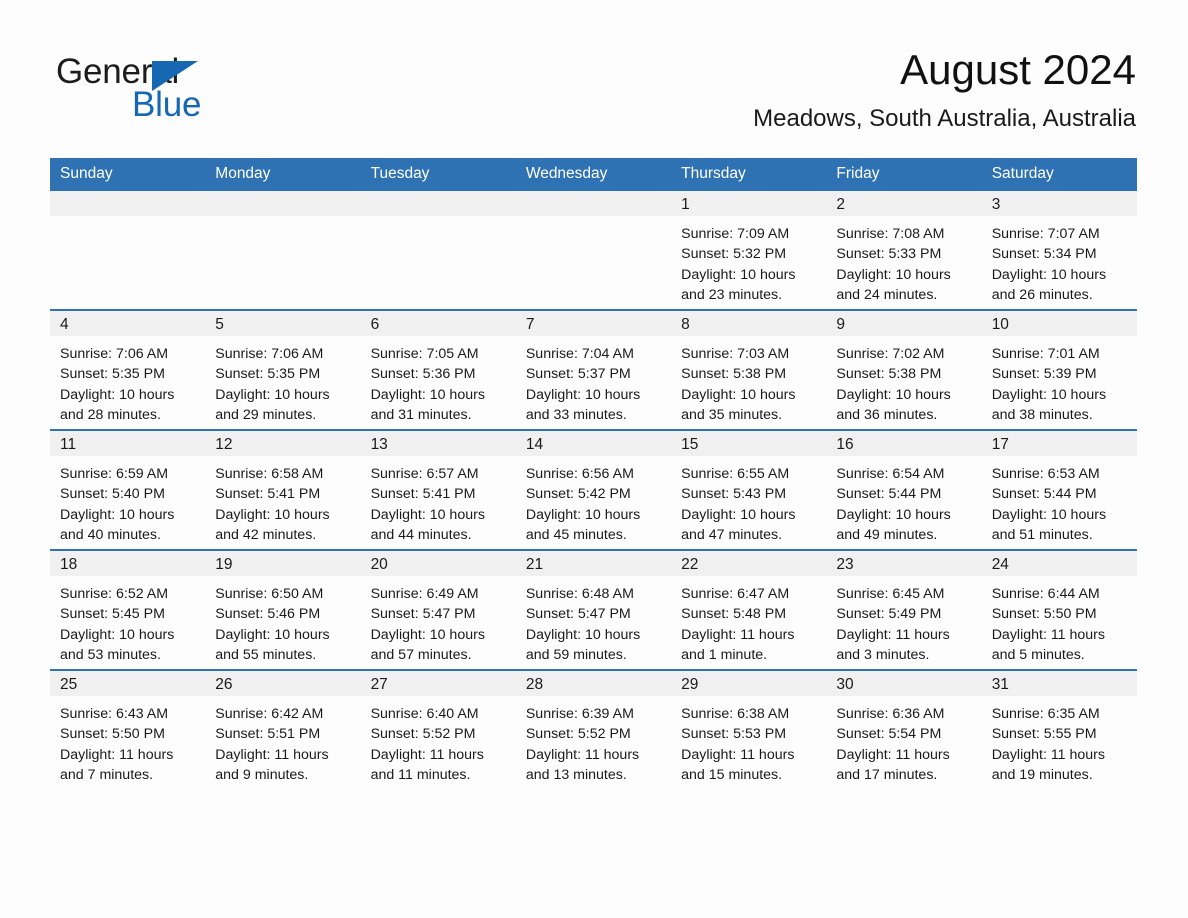  What do you see at coordinates (1044, 614) in the screenshot?
I see `day-detail-line: Sunset: 5:50 PM` at bounding box center [1044, 614].